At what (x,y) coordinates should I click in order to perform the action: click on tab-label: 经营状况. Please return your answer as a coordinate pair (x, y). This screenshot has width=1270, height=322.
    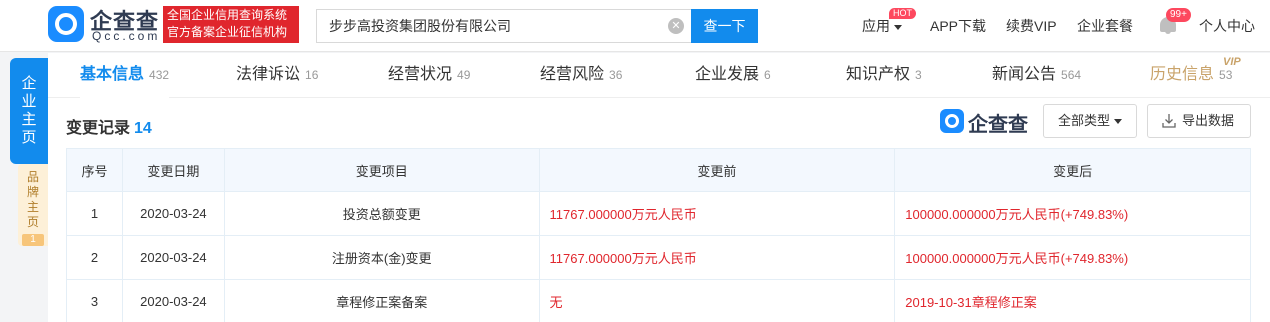
    Looking at the image, I should click on (420, 74).